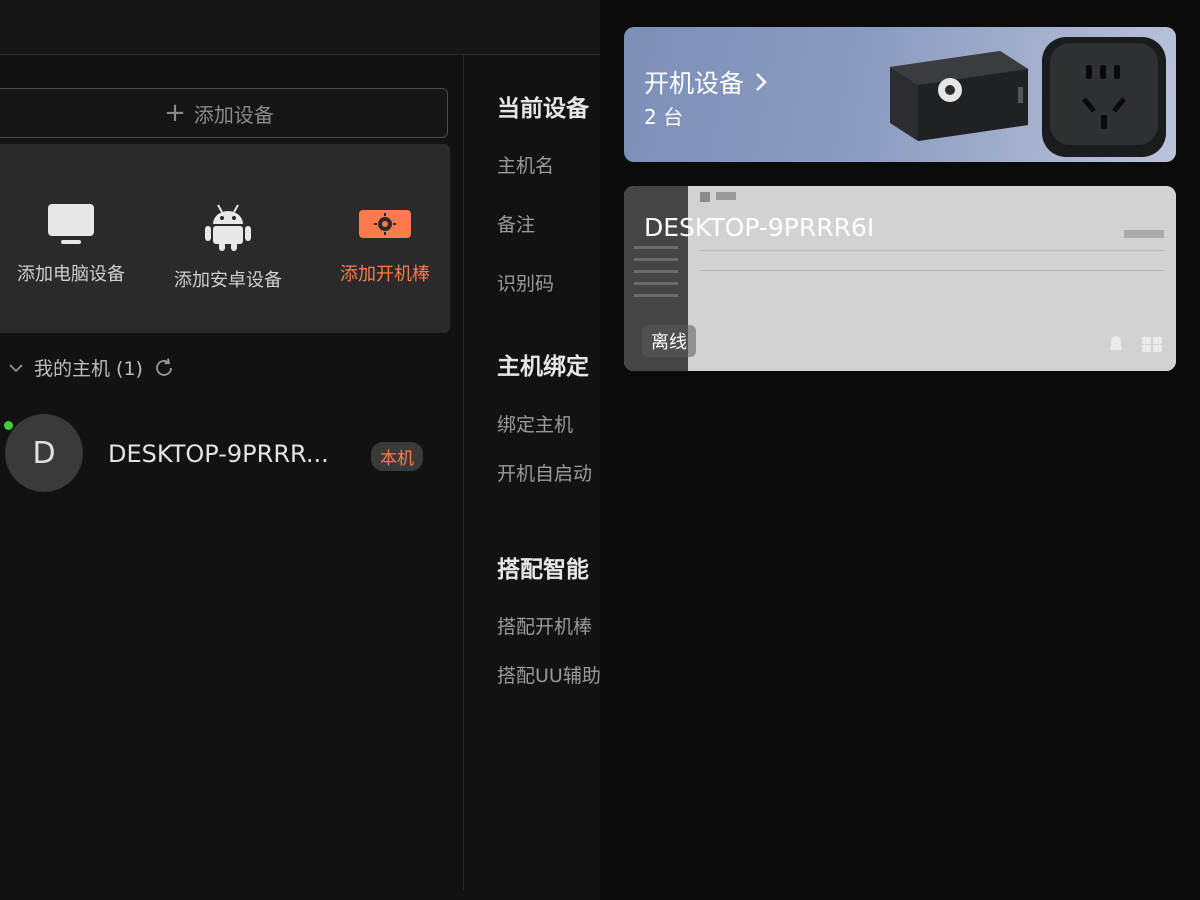  What do you see at coordinates (300, 27) in the screenshot?
I see `top-bar` at bounding box center [300, 27].